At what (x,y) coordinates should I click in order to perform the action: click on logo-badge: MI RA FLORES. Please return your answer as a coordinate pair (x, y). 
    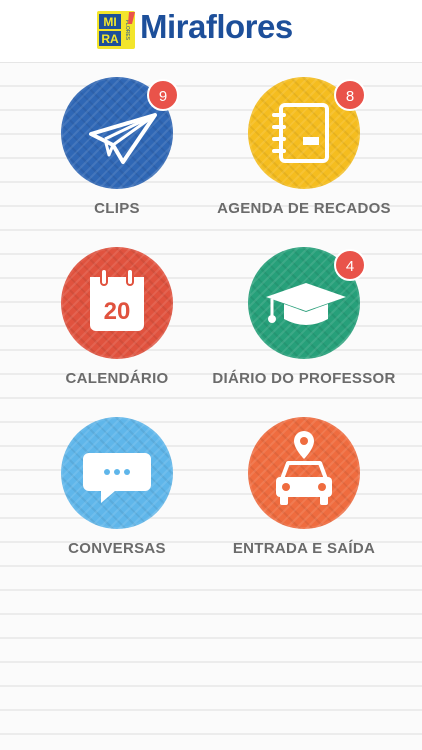
    Looking at the image, I should click on (116, 30).